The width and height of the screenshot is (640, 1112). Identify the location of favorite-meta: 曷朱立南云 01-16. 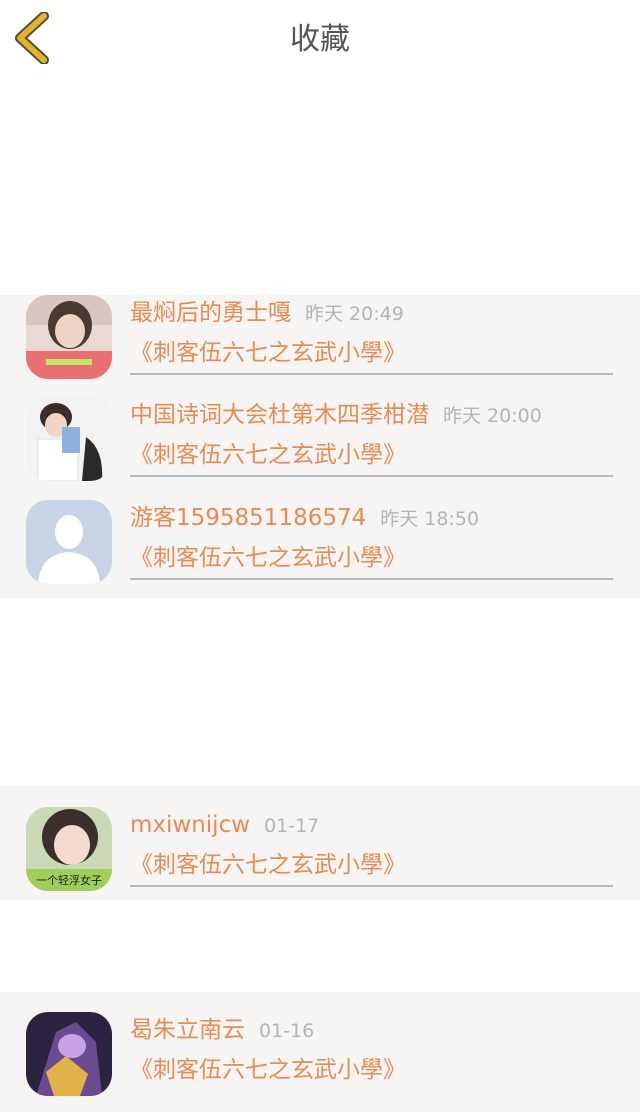
(222, 1030).